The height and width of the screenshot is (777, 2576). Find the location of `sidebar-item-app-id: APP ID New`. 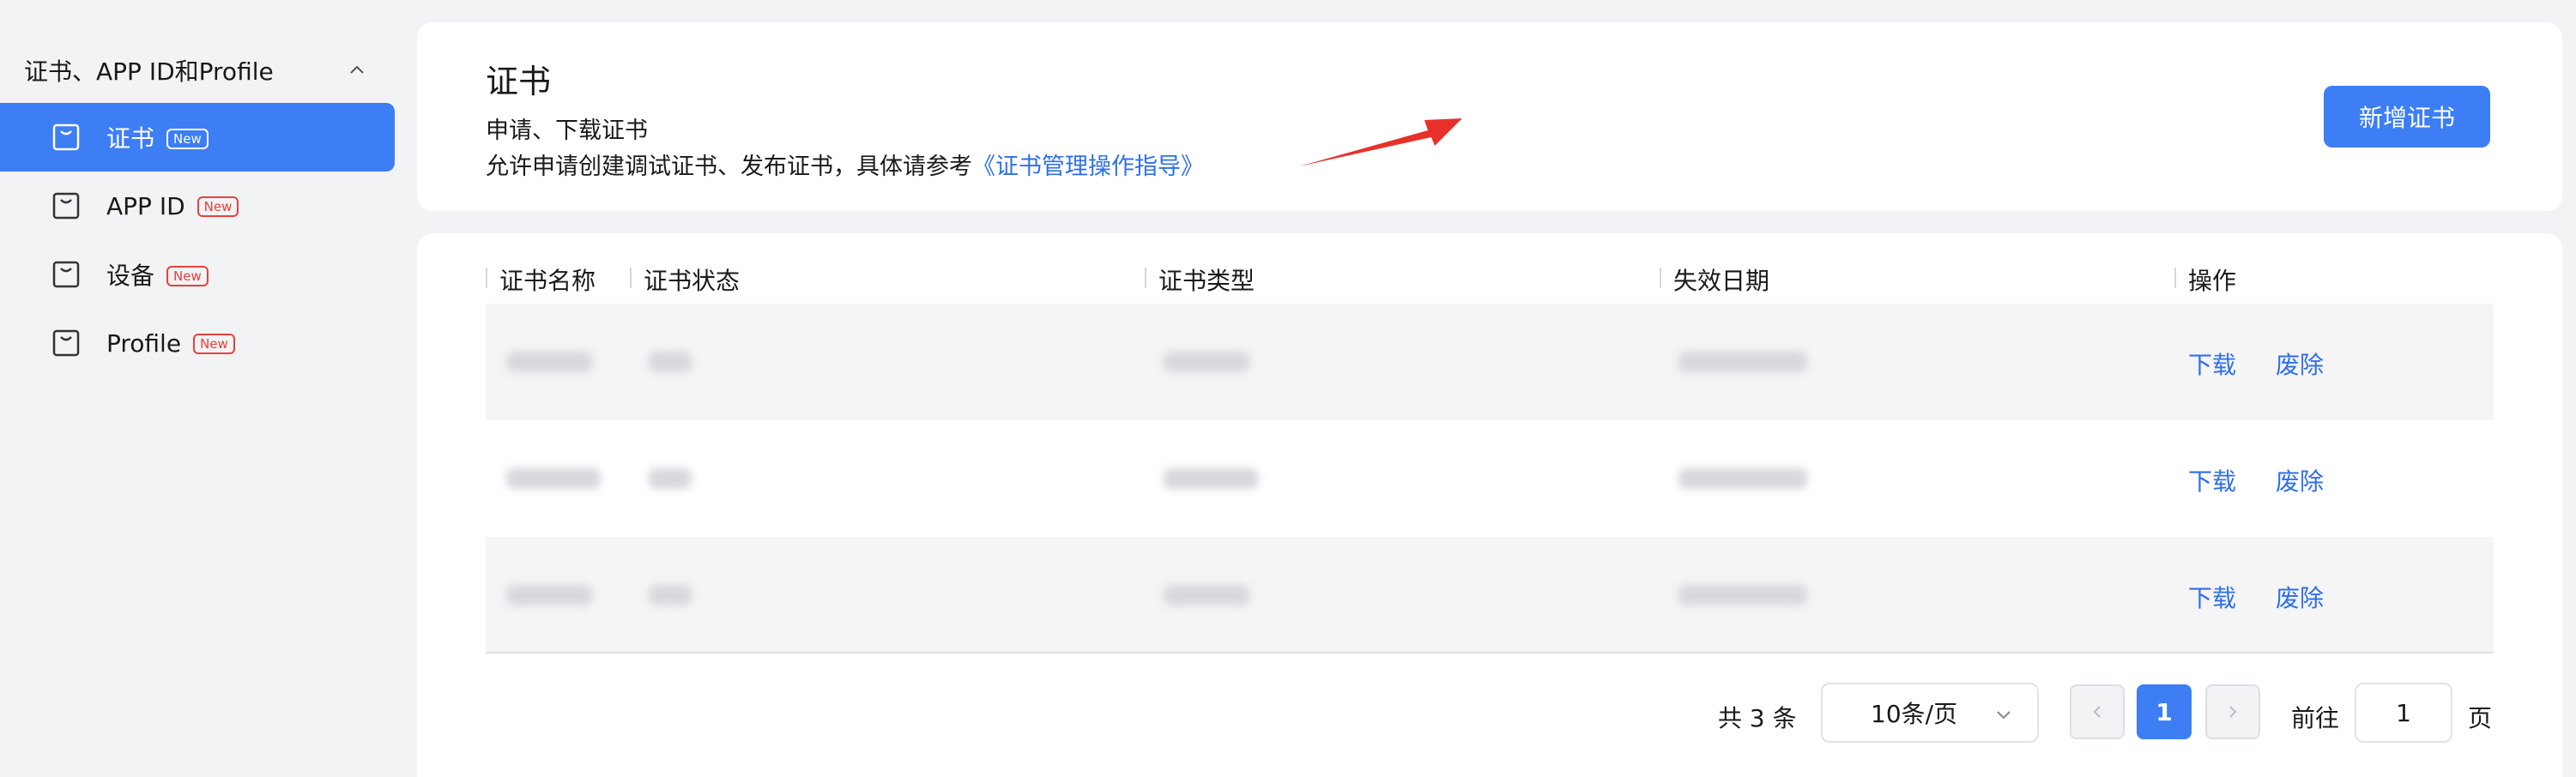

sidebar-item-app-id: APP ID New is located at coordinates (197, 206).